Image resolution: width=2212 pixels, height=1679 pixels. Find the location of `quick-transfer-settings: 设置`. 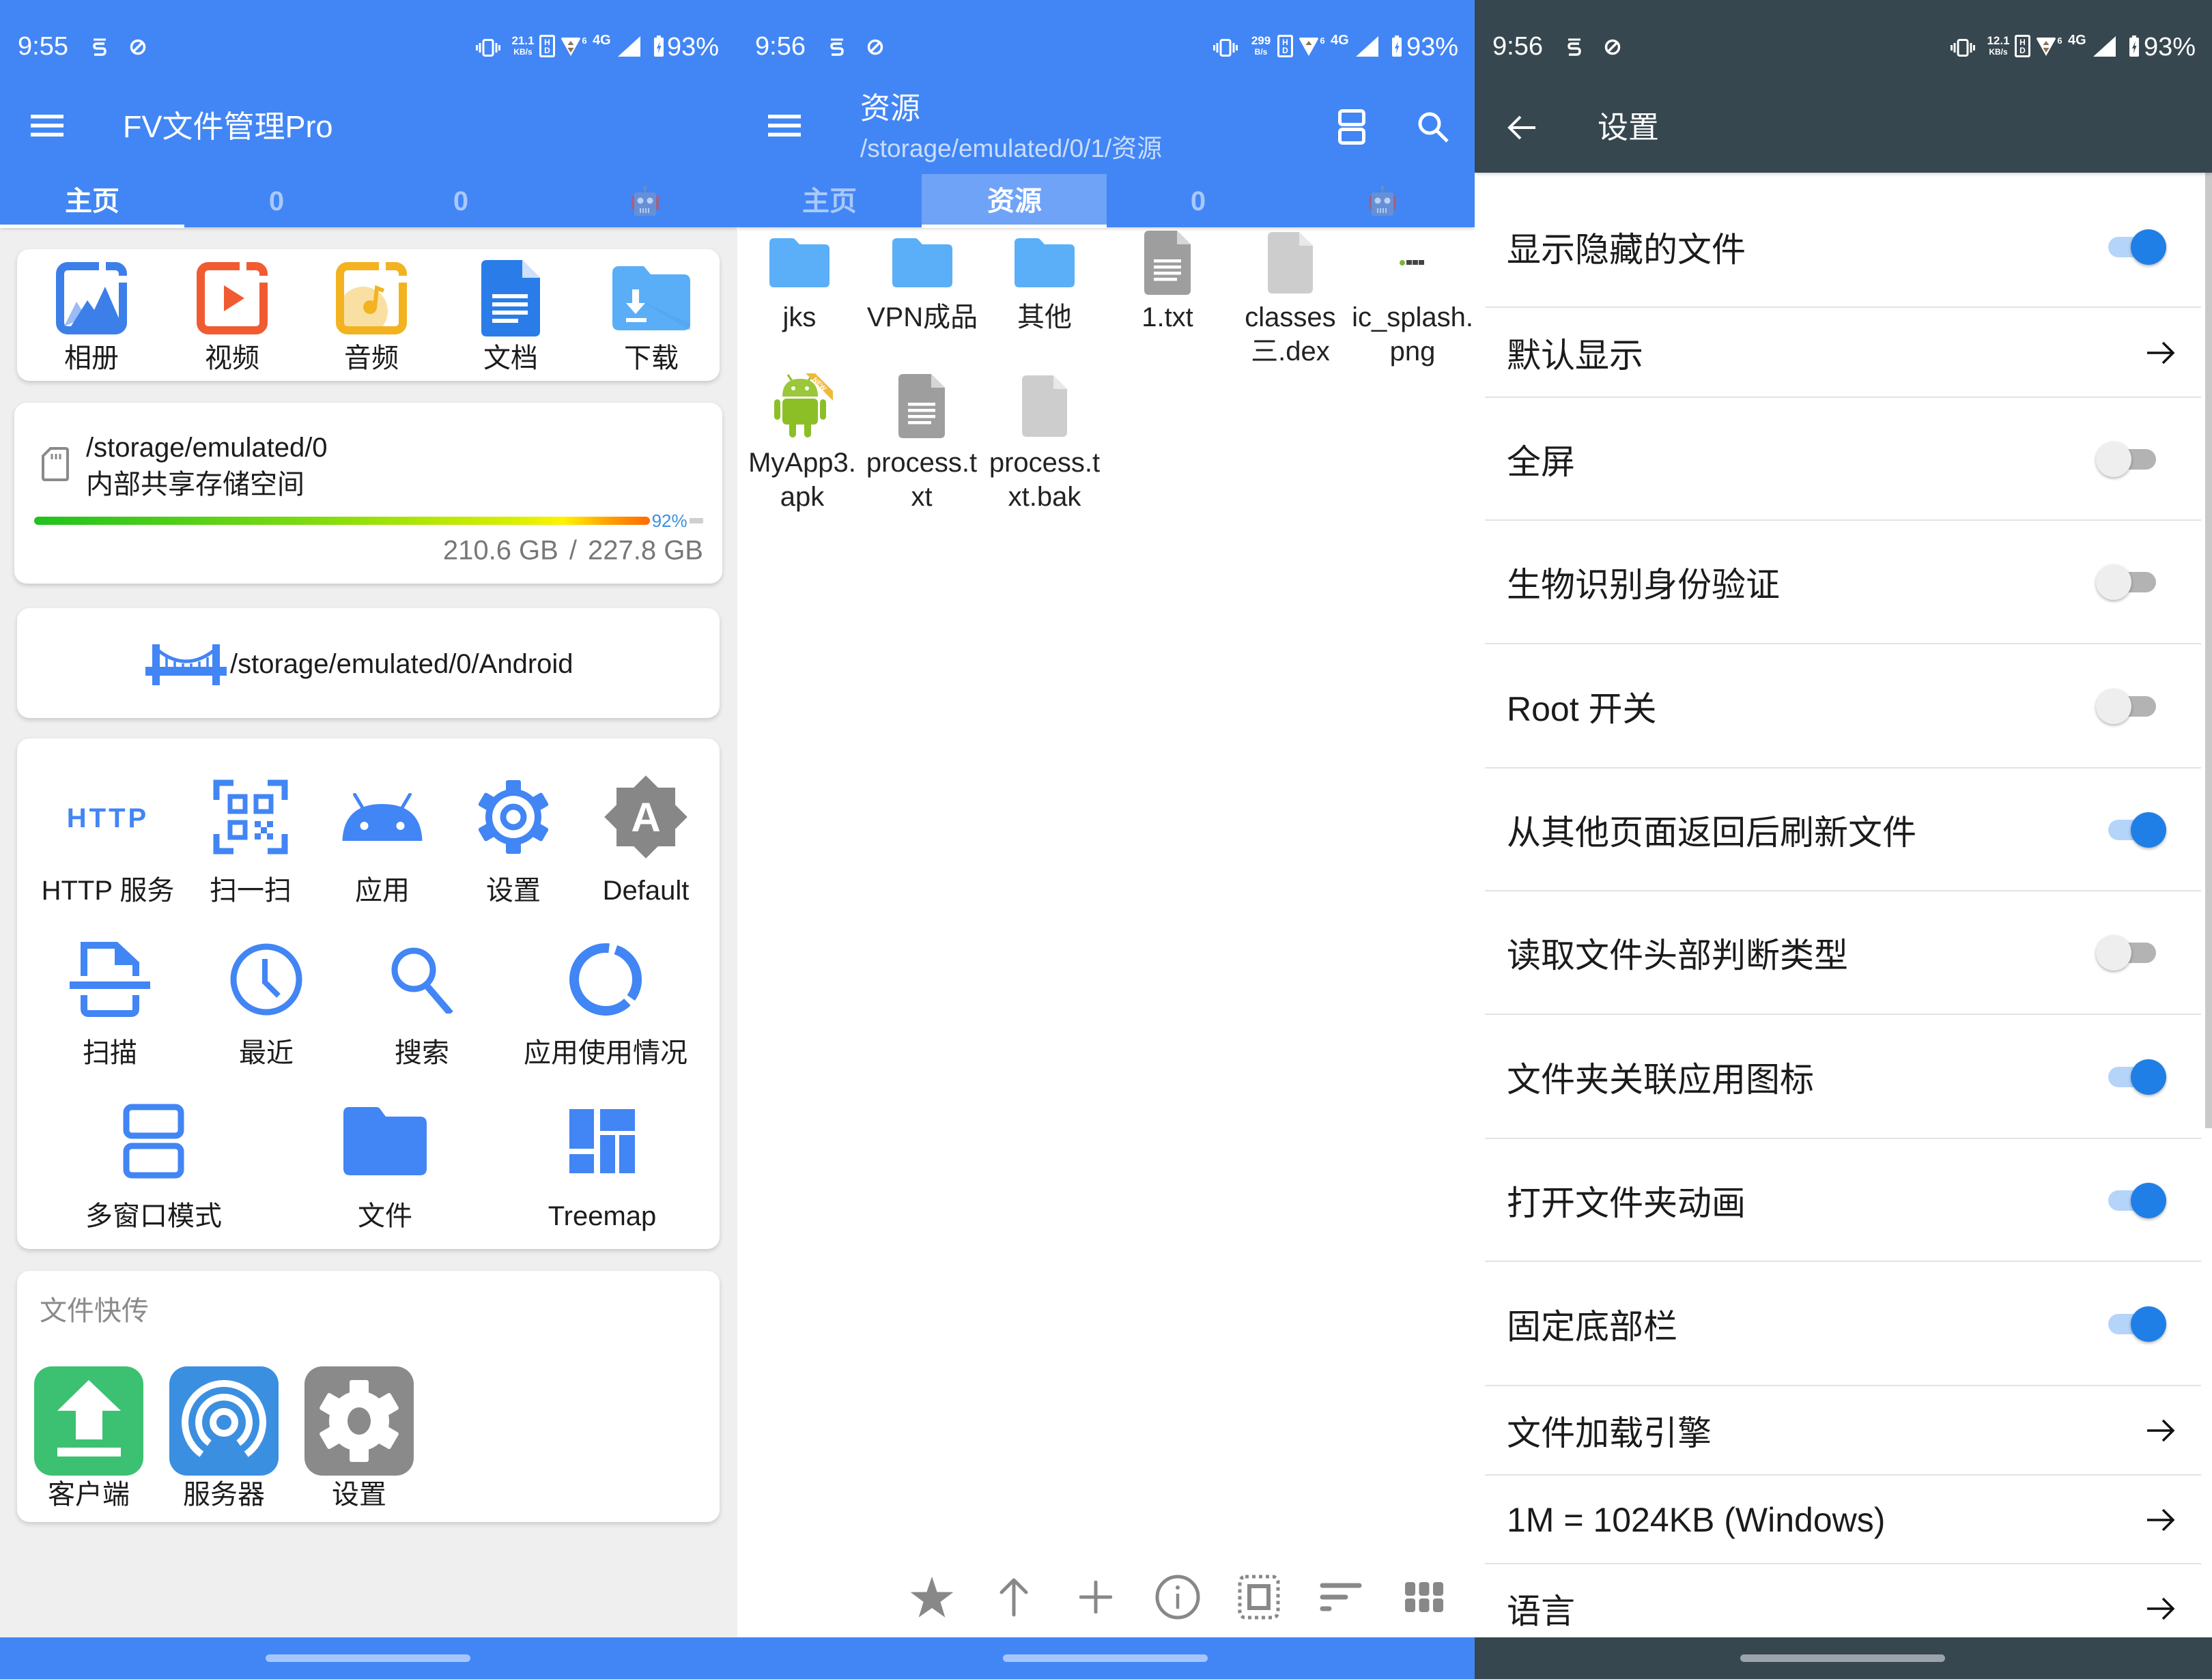

quick-transfer-settings: 设置 is located at coordinates (359, 1438).